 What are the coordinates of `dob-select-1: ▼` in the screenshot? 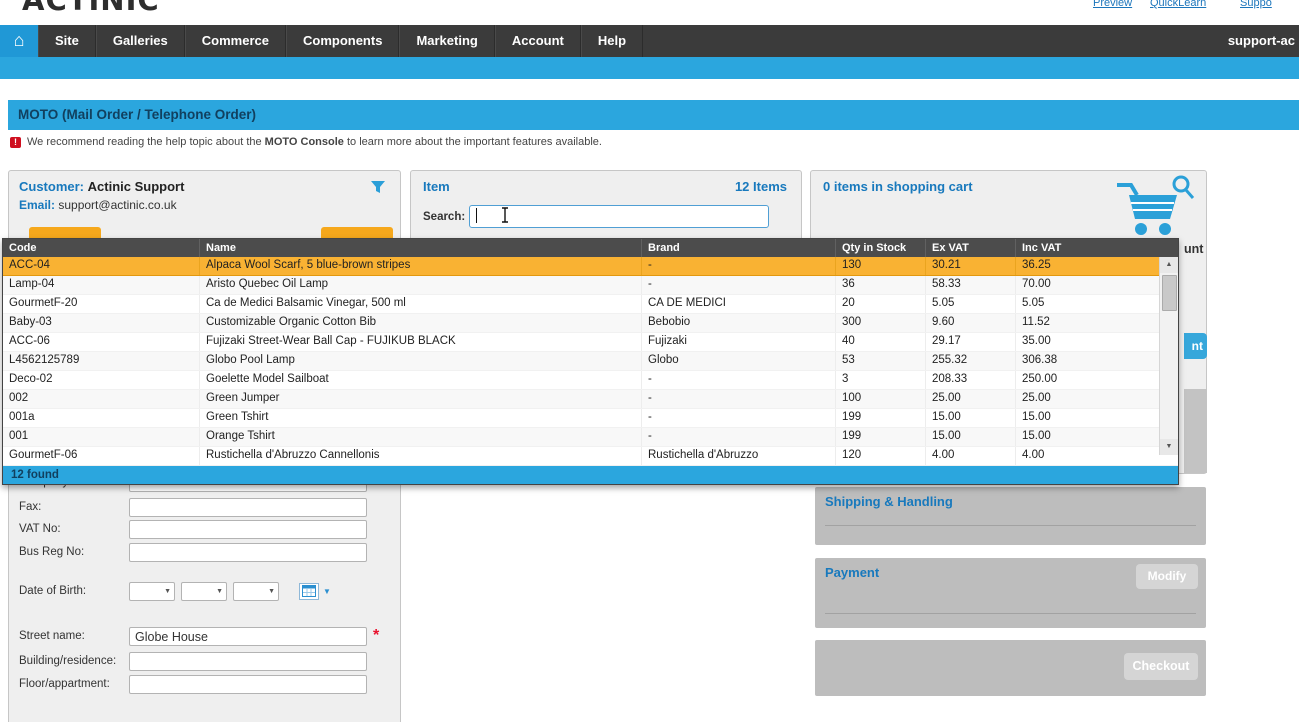 It's located at (152, 591).